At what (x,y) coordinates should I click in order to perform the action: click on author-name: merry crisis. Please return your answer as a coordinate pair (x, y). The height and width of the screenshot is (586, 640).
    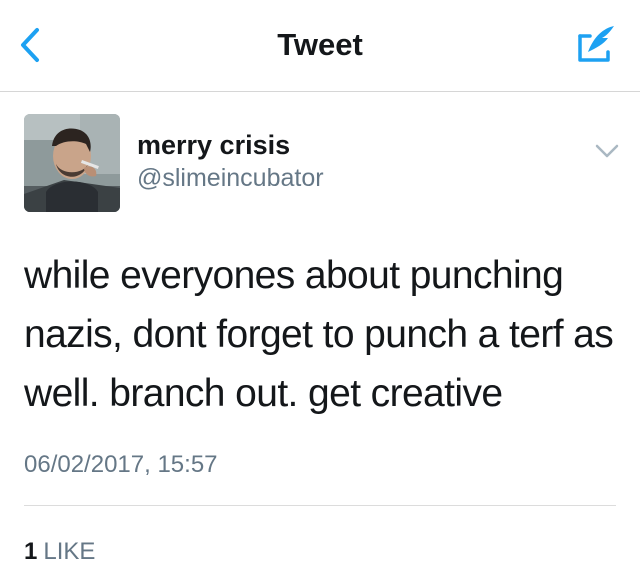
    Looking at the image, I should click on (213, 145).